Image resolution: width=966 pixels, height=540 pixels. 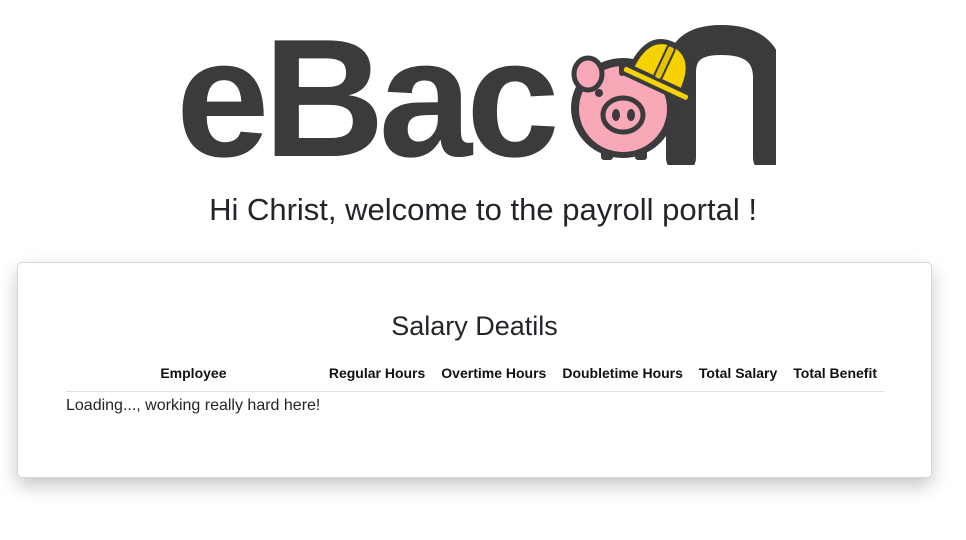 I want to click on loading-message: Loading..., working really hard here!, so click(x=193, y=405).